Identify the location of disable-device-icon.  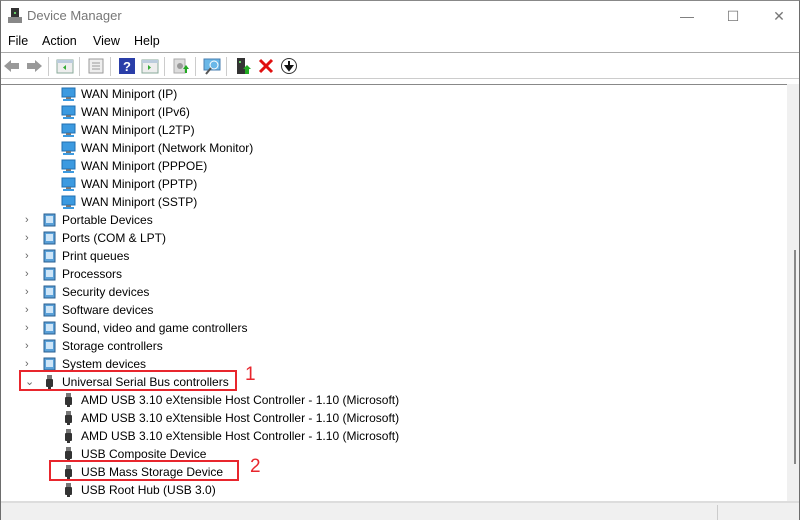
(289, 66).